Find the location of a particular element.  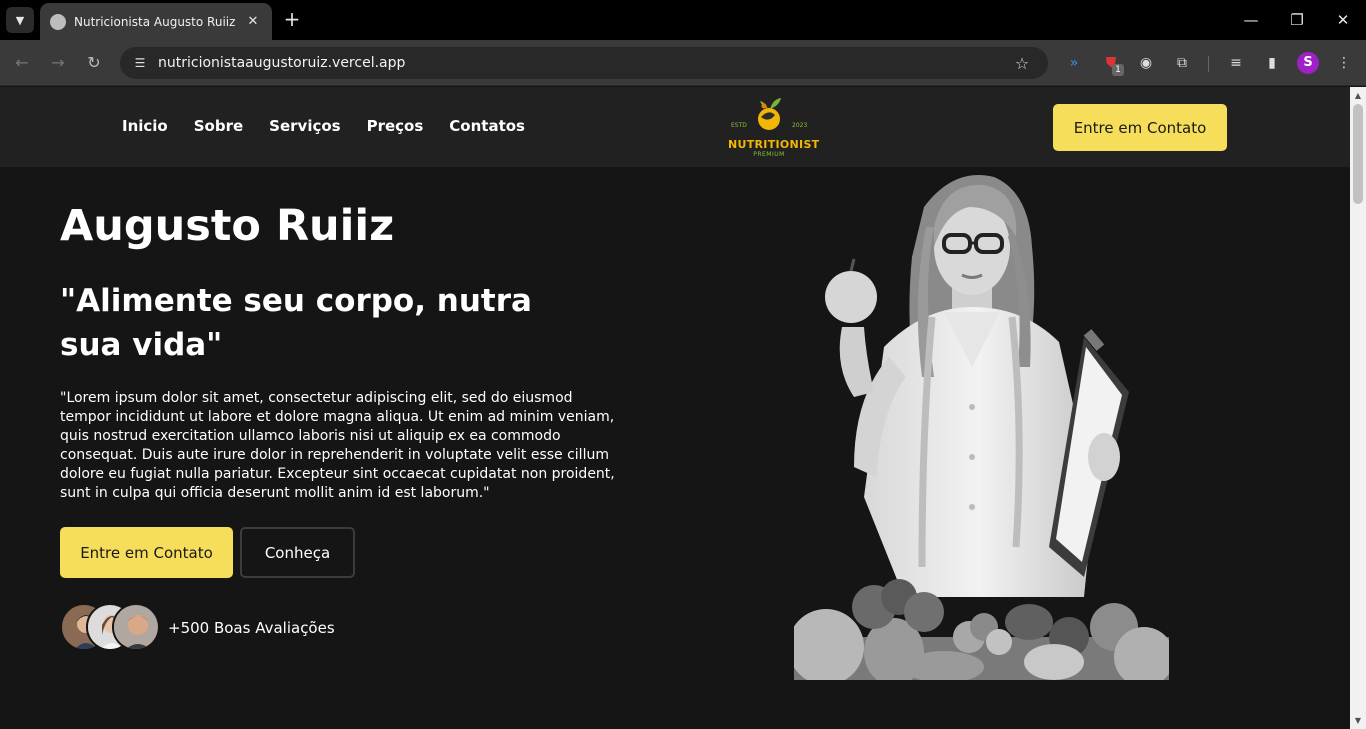

header-contact-button: Entre em Contato is located at coordinates (1140, 127).